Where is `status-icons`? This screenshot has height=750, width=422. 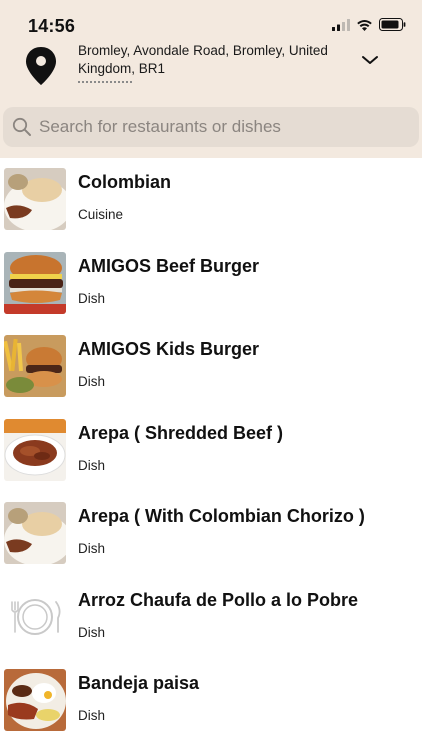
status-icons is located at coordinates (369, 27).